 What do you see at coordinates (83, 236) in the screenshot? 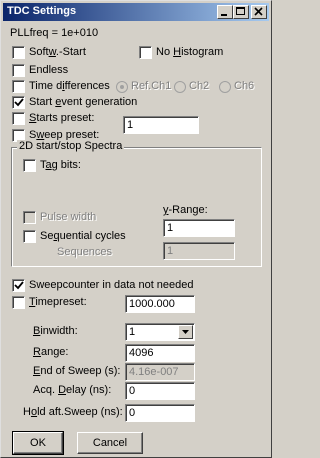
I see `sequential-cycles-label: Sequential cycles` at bounding box center [83, 236].